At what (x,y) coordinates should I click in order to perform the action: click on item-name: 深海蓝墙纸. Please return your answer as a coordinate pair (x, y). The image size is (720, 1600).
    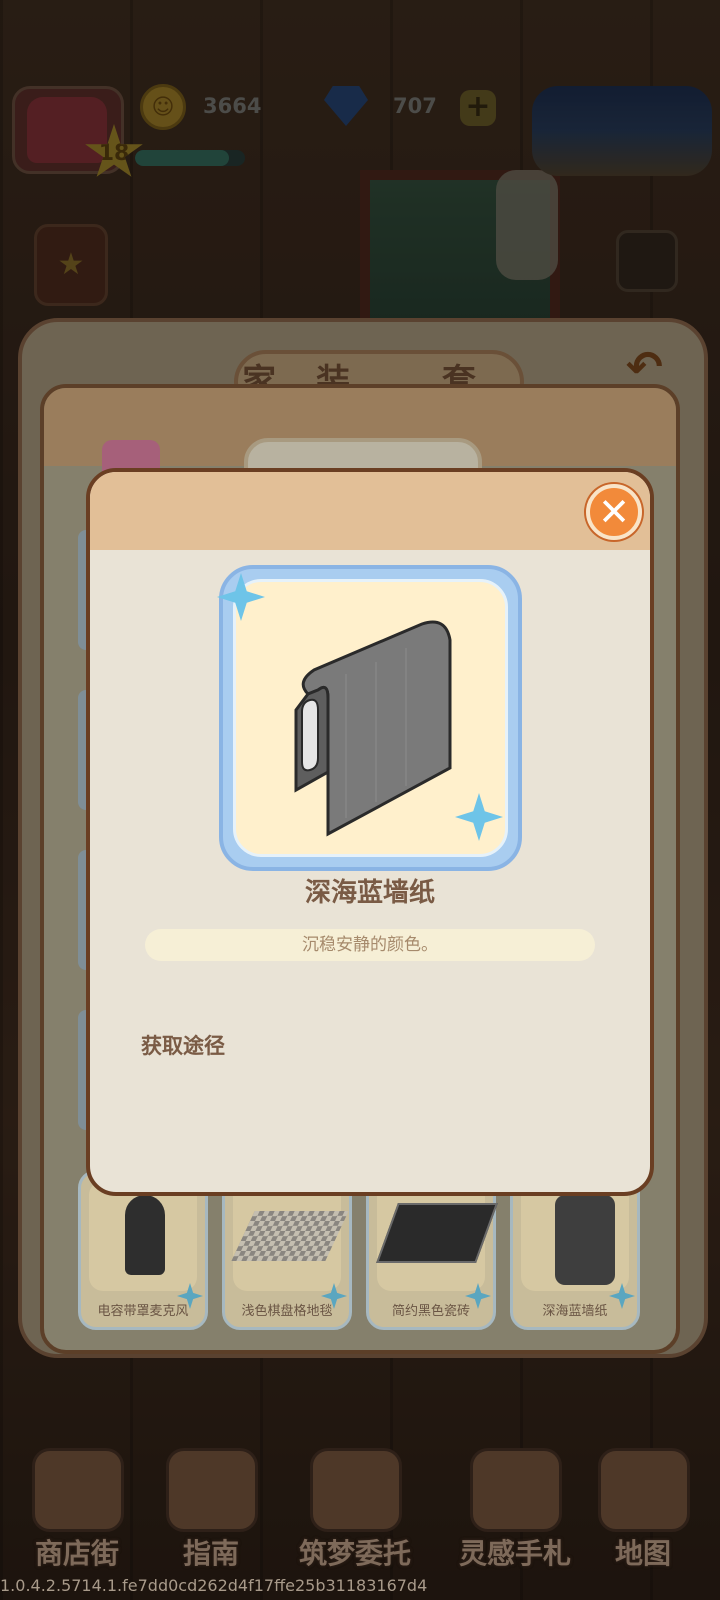
    Looking at the image, I should click on (369, 893).